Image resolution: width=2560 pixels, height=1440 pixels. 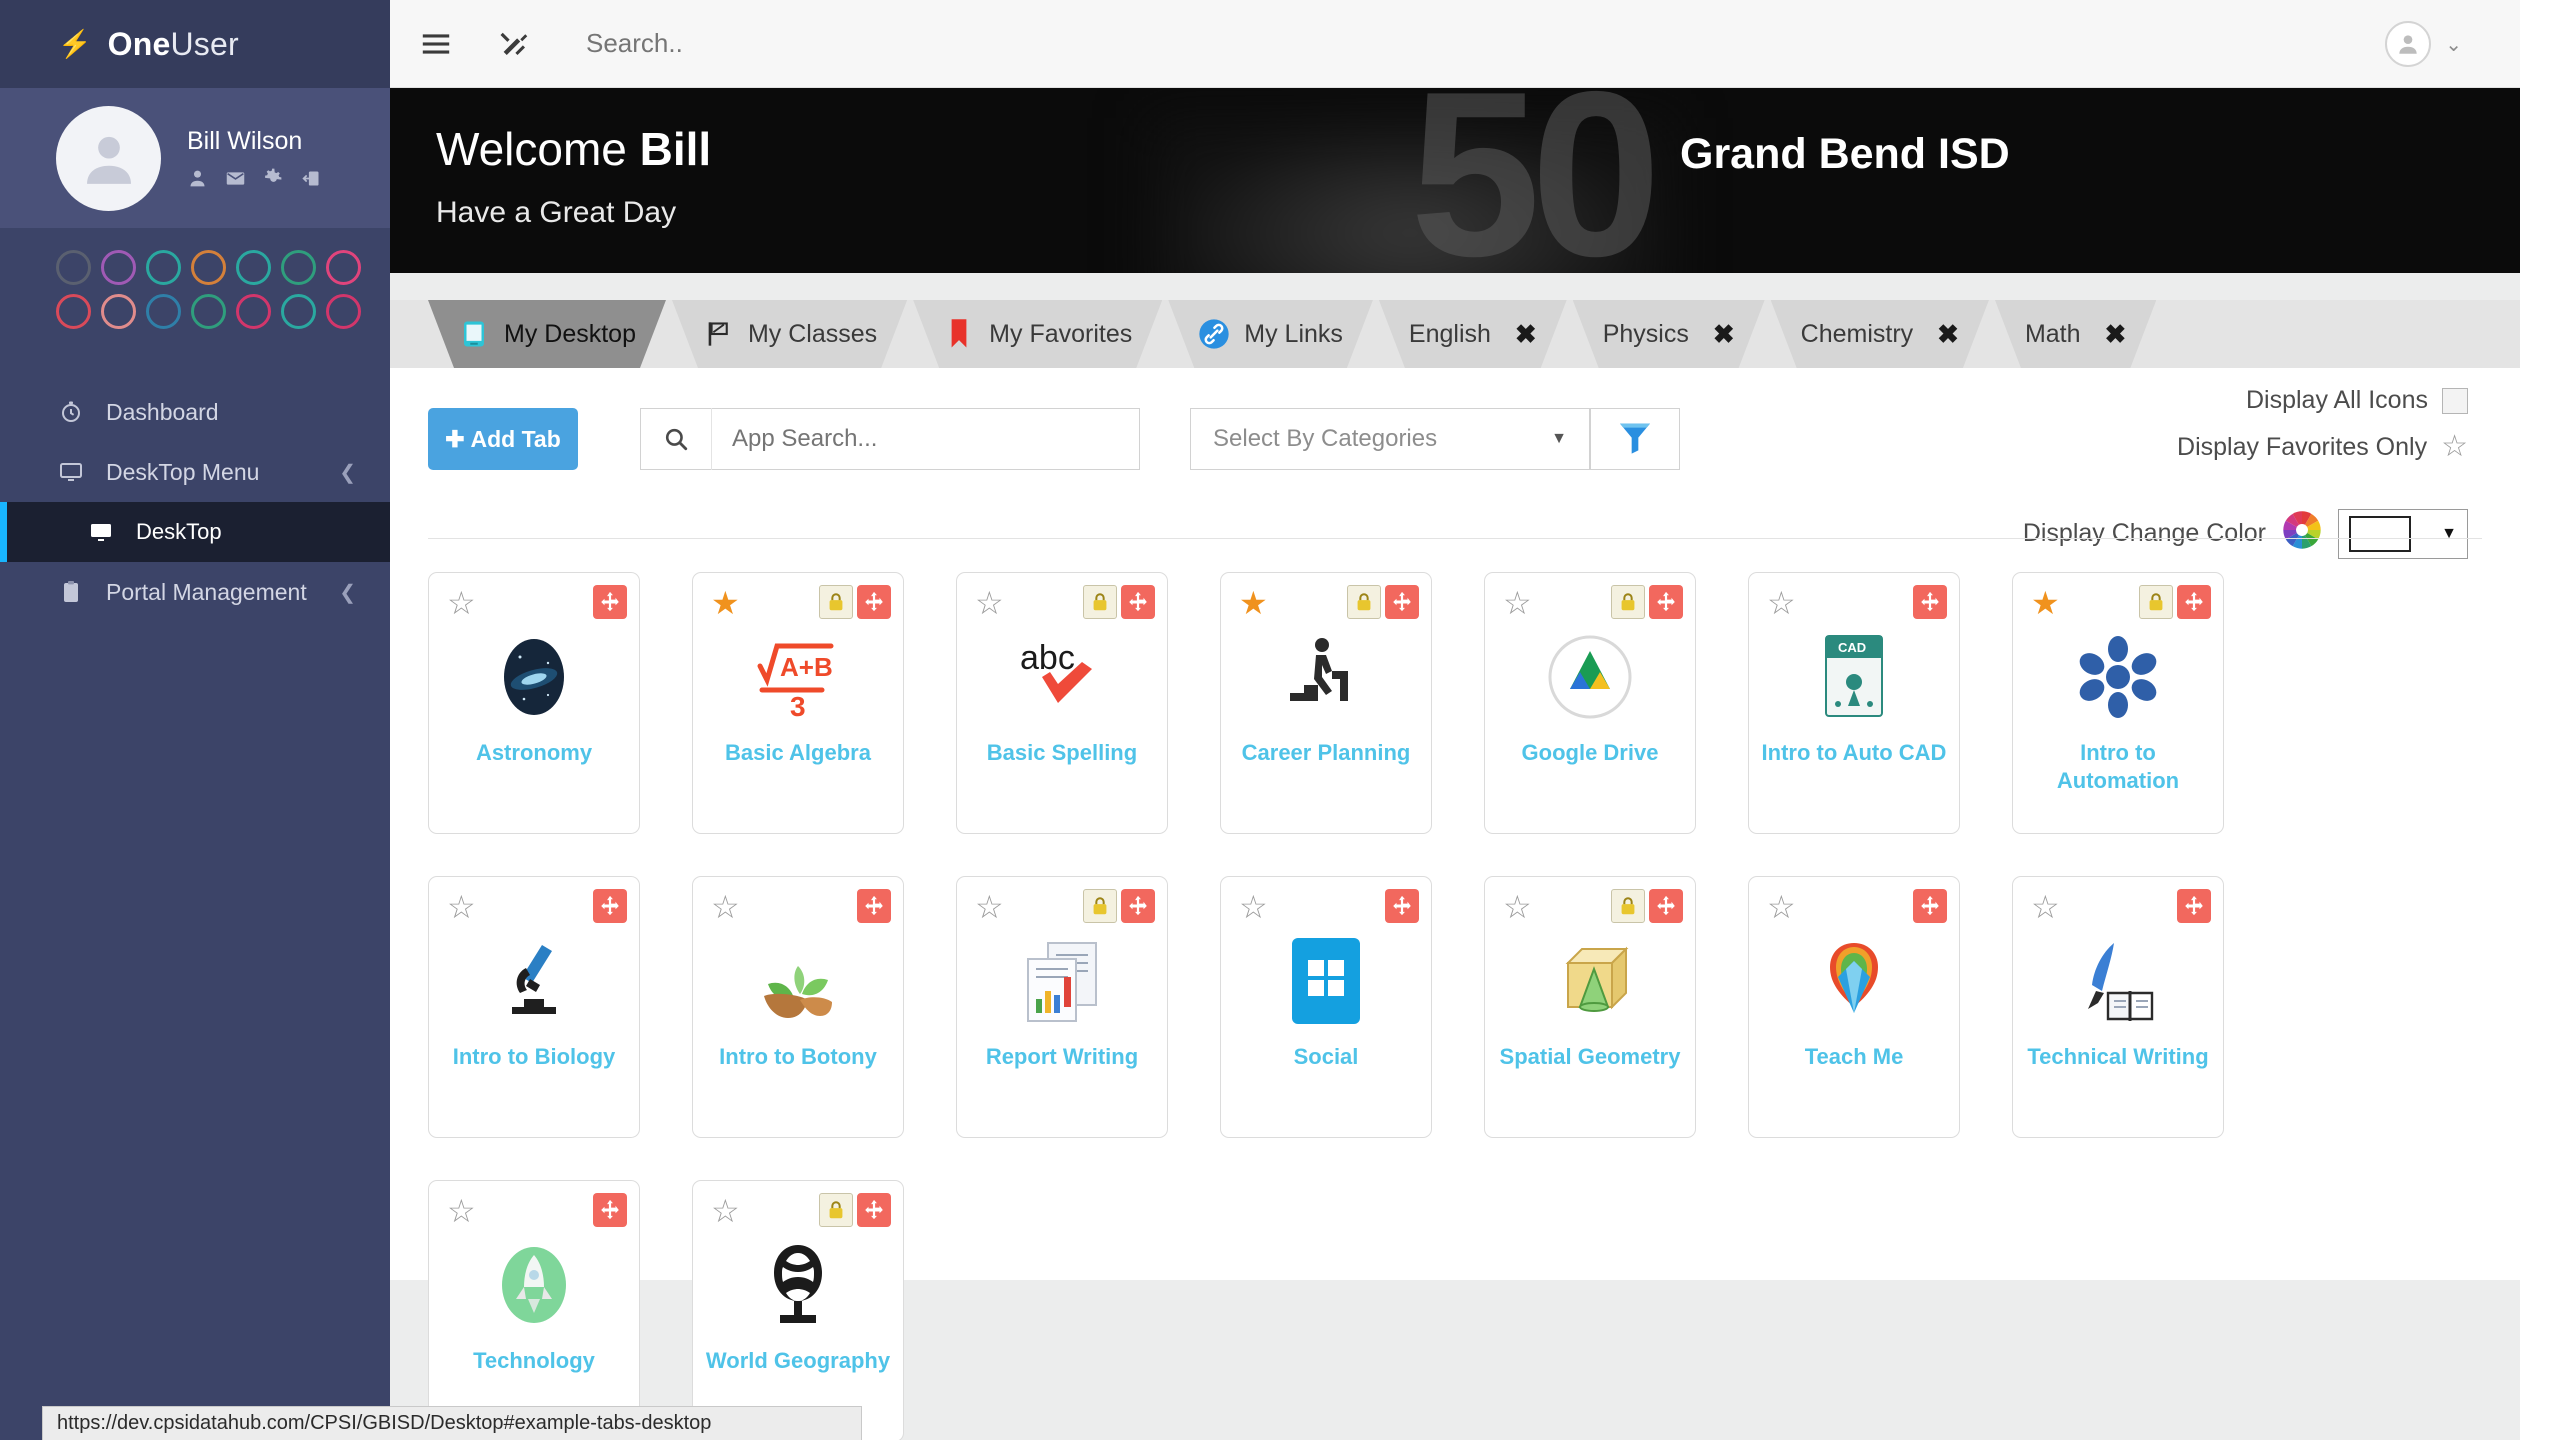 What do you see at coordinates (676, 439) in the screenshot?
I see `search-icon` at bounding box center [676, 439].